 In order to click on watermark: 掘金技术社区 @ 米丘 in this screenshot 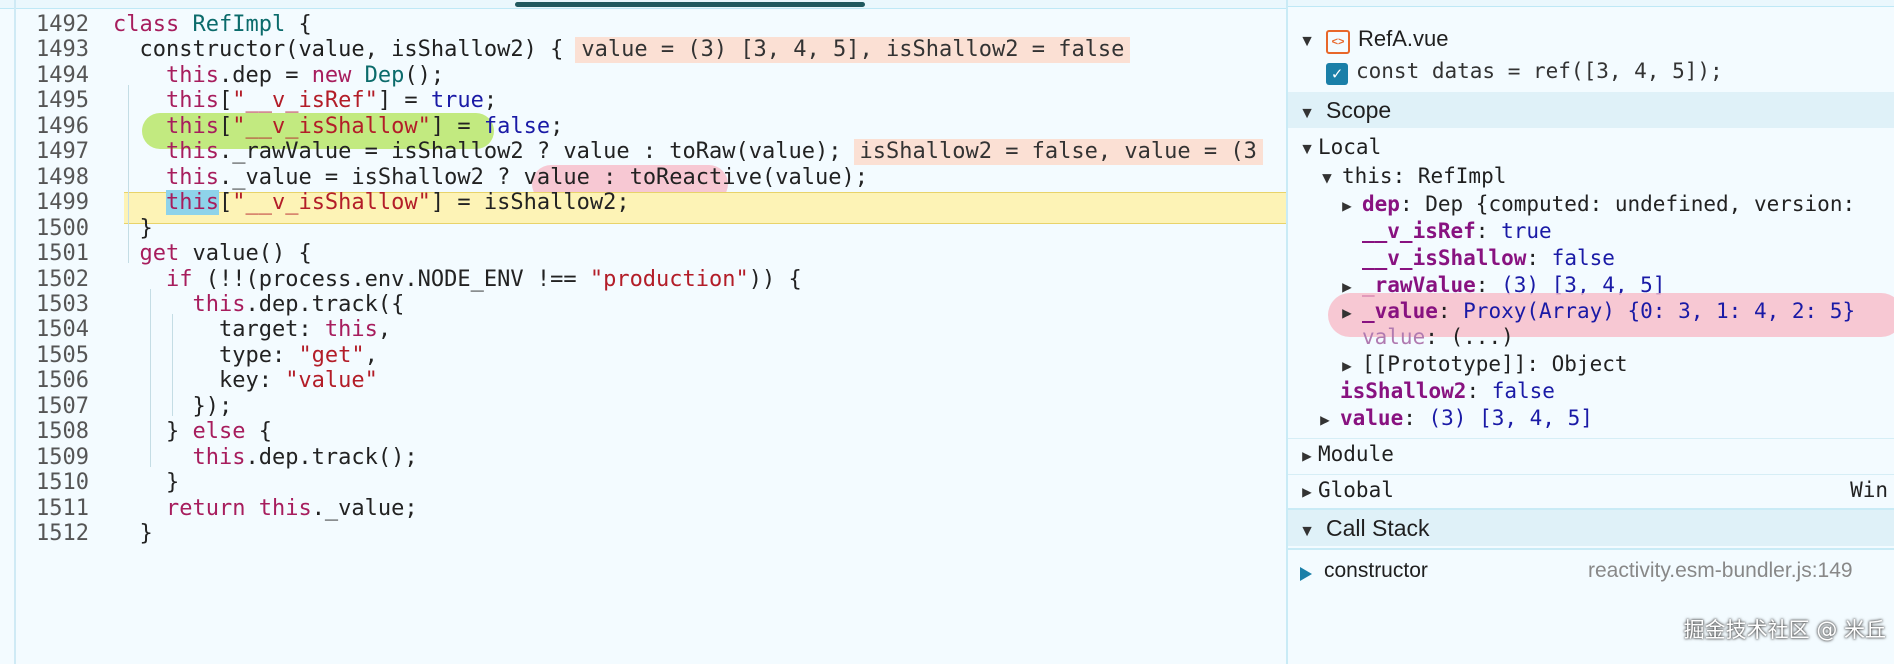, I will do `click(1784, 630)`.